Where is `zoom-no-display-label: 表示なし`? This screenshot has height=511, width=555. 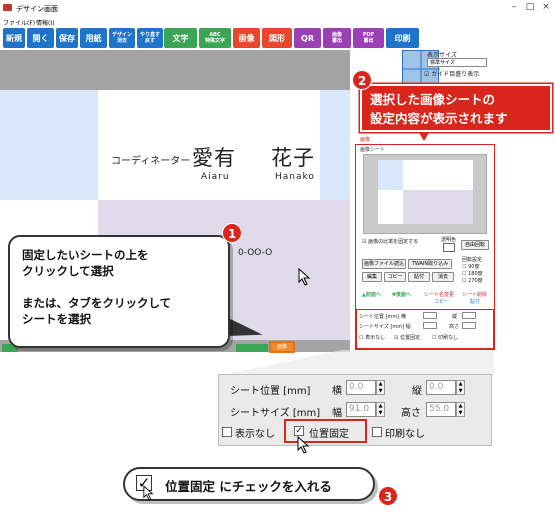 zoom-no-display-label: 表示なし is located at coordinates (255, 434).